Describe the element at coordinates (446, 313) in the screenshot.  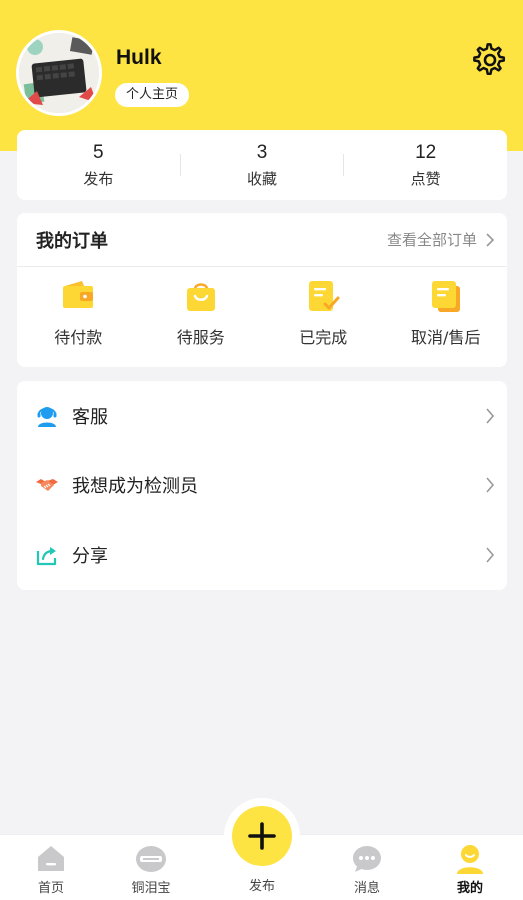
I see `order-cancel-aftersales: 取消/售后` at that location.